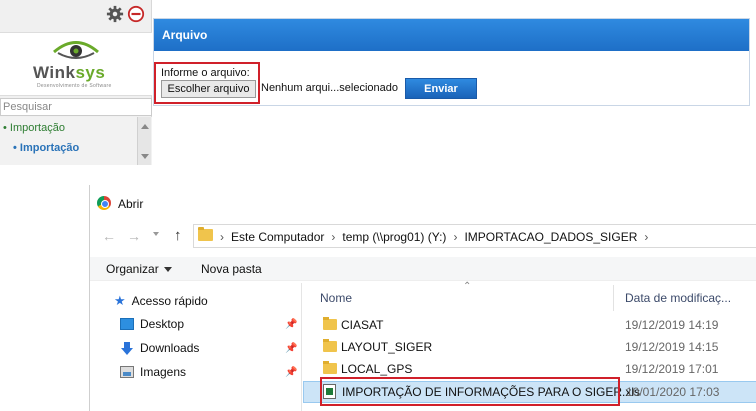  Describe the element at coordinates (144, 141) in the screenshot. I see `sidebar-scrollbar` at that location.